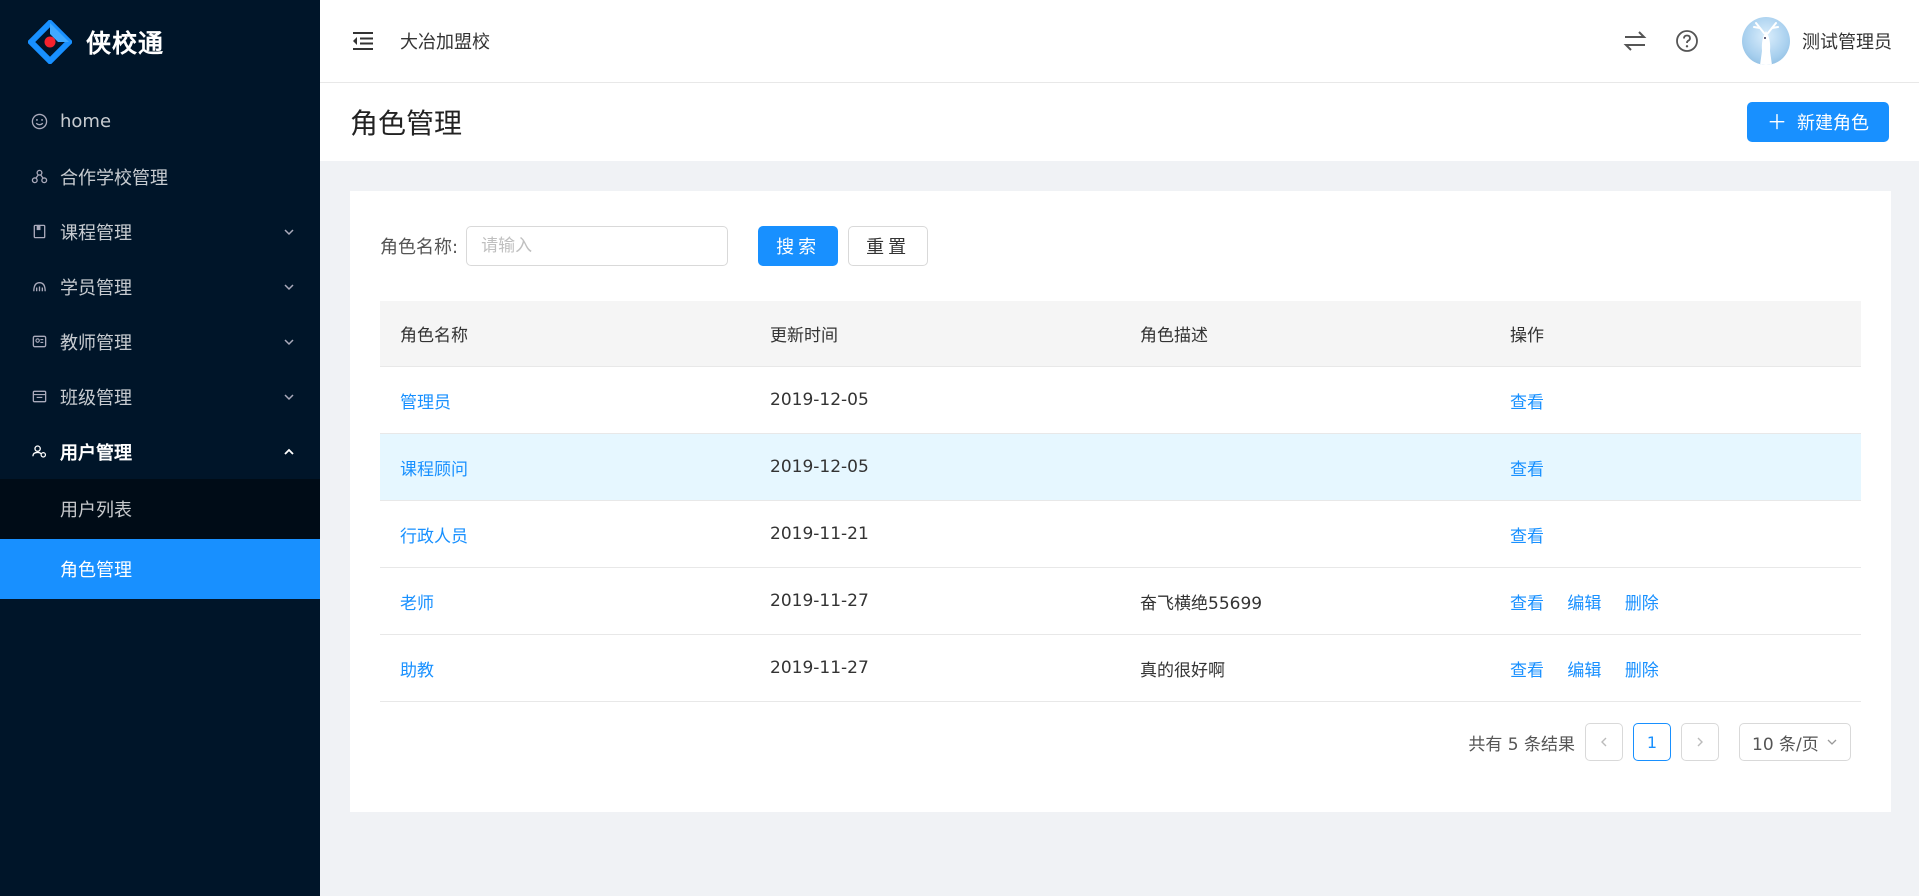  Describe the element at coordinates (1120, 467) in the screenshot. I see `table-row: 课程顾问 2019-12-05 查看` at that location.